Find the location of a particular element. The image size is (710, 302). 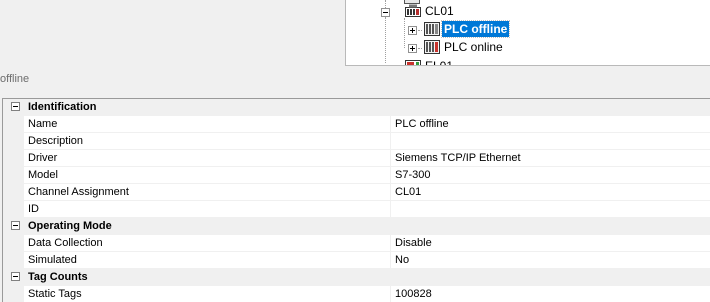

property-value-driver: Siemens TCP/IP Ethernet is located at coordinates (550, 158).